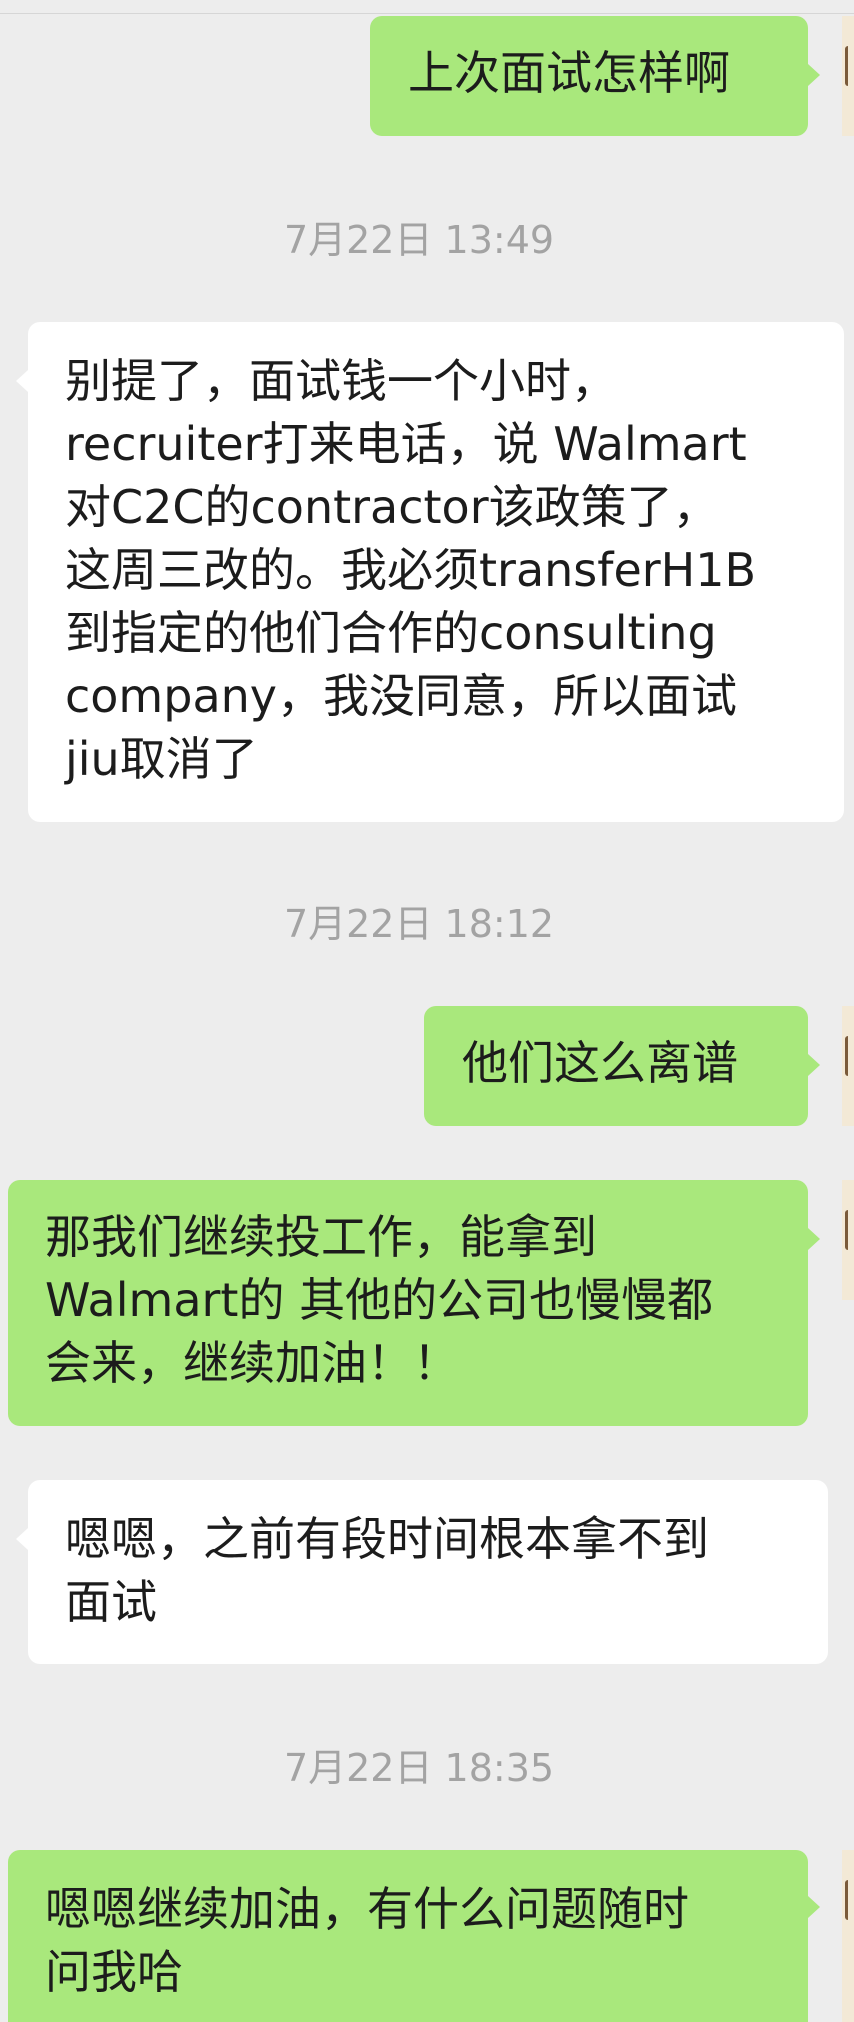 Image resolution: width=854 pixels, height=2022 pixels. Describe the element at coordinates (427, 13) in the screenshot. I see `top-divider` at that location.